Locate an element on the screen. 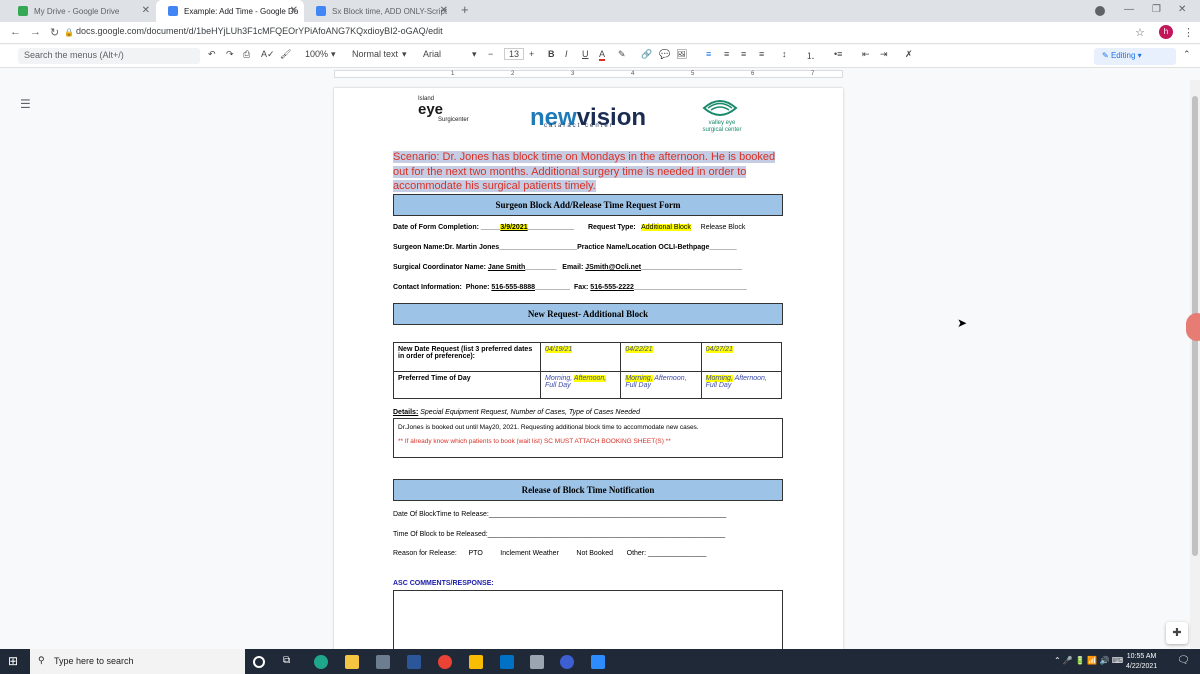 This screenshot has height=674, width=1200. tab-my-drive: My Drive - Google Drive ✕ is located at coordinates (81, 11).